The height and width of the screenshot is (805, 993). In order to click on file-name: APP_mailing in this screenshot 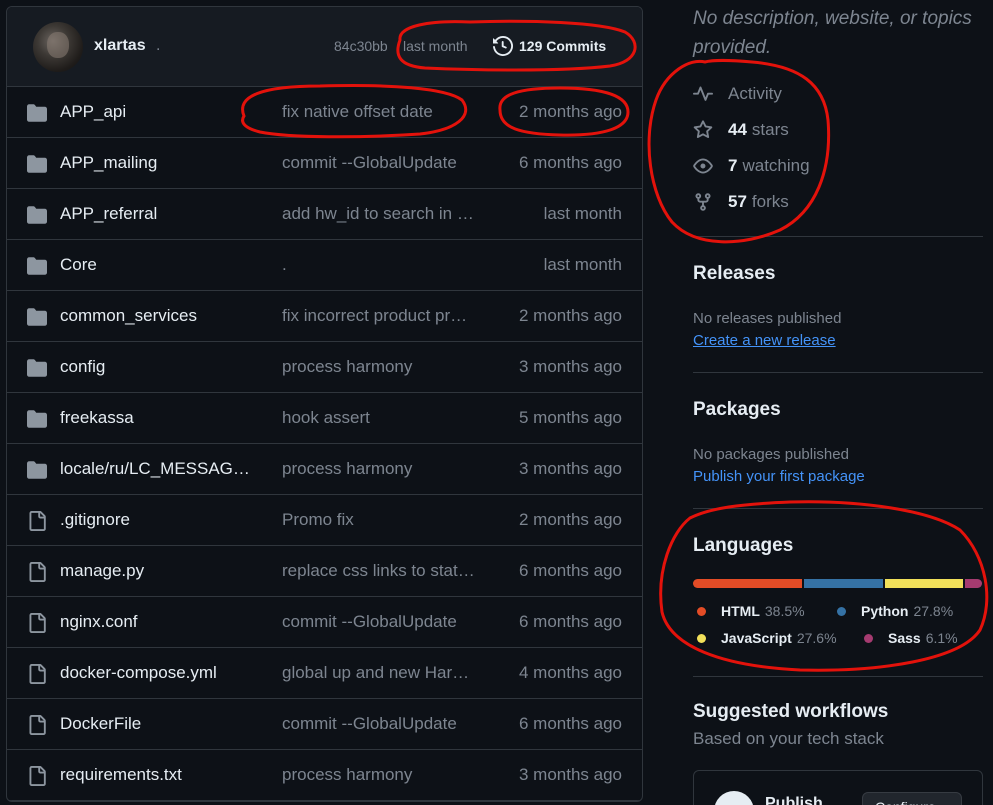, I will do `click(108, 163)`.